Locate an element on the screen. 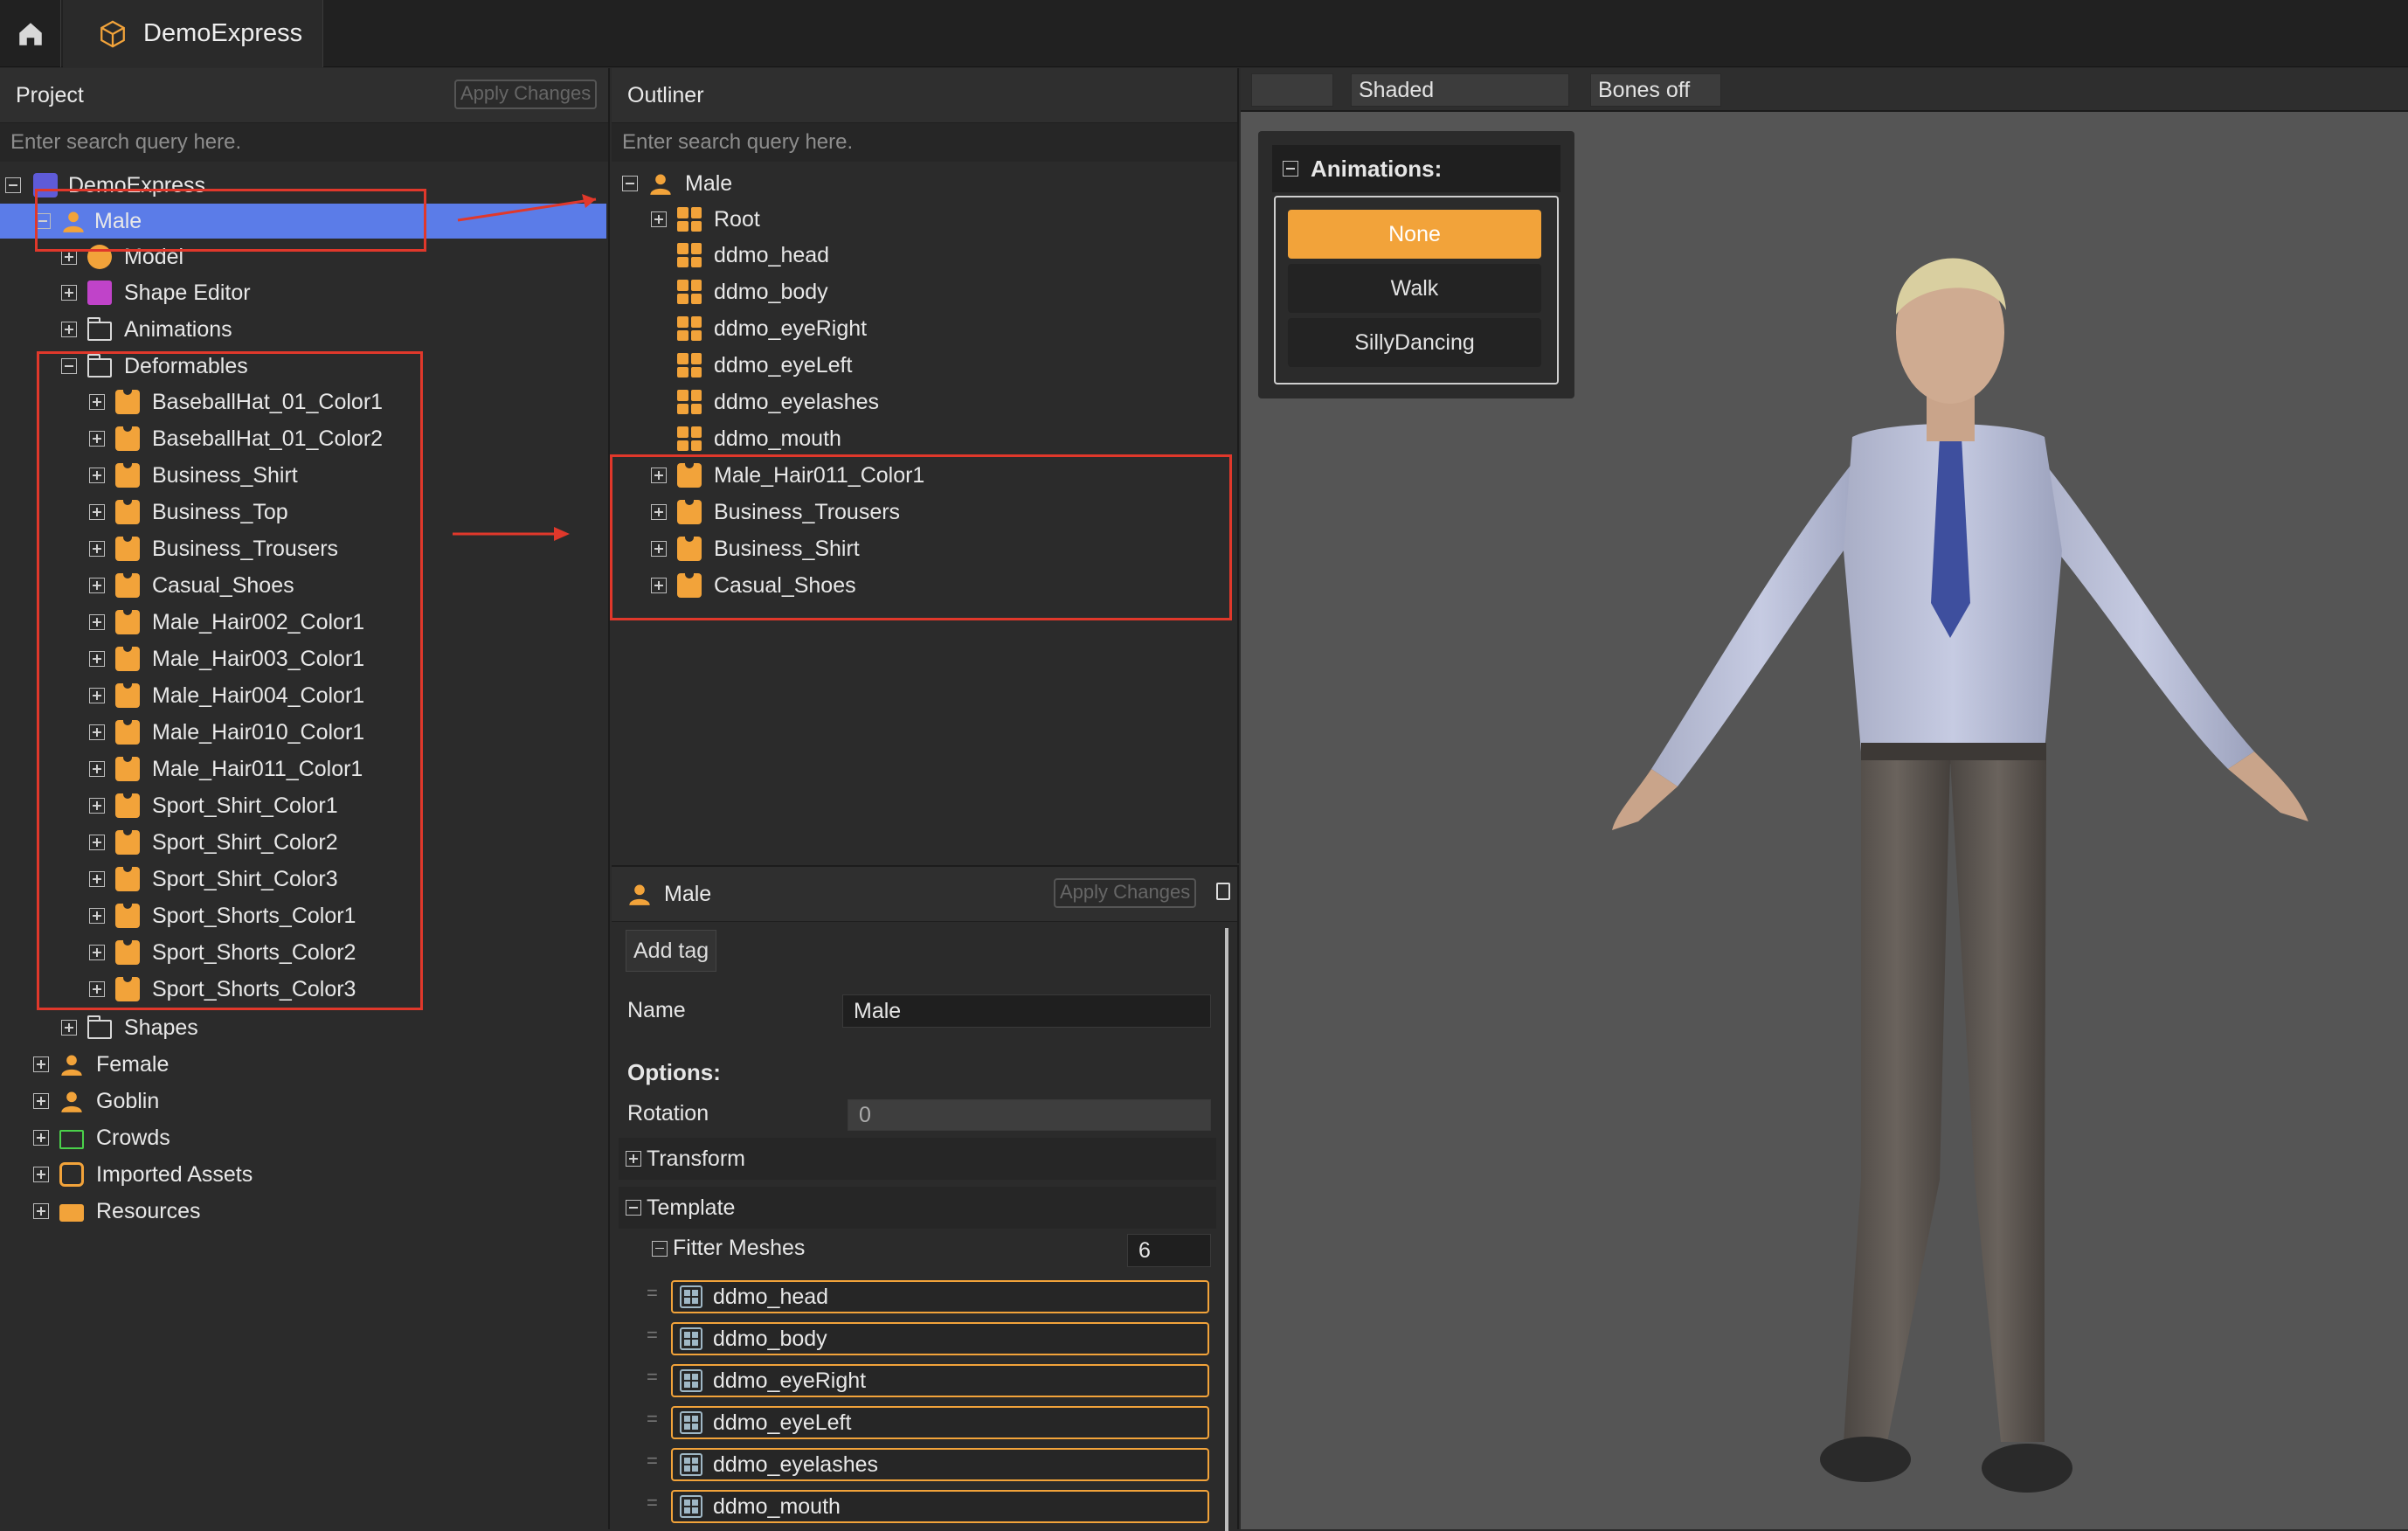 This screenshot has width=2408, height=1531. animation-walk-button: Walk is located at coordinates (1414, 288).